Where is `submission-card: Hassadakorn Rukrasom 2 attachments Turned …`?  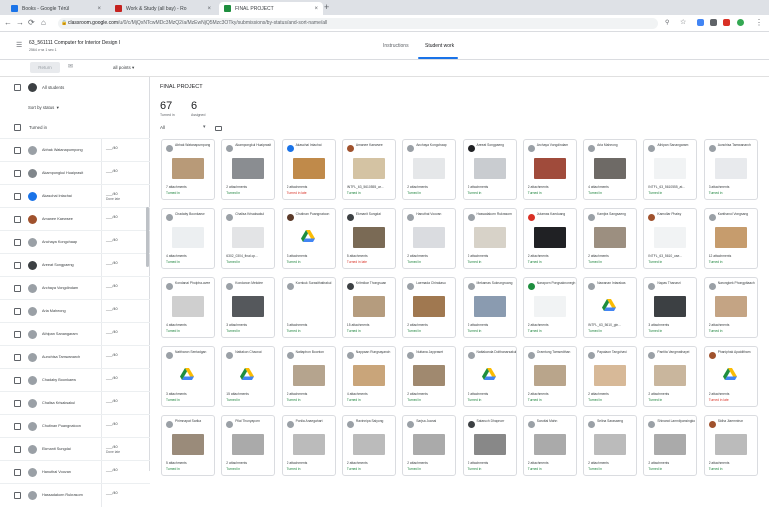
submission-card: Hassadakorn Rukrasom 2 attachments Turned … is located at coordinates (489, 238).